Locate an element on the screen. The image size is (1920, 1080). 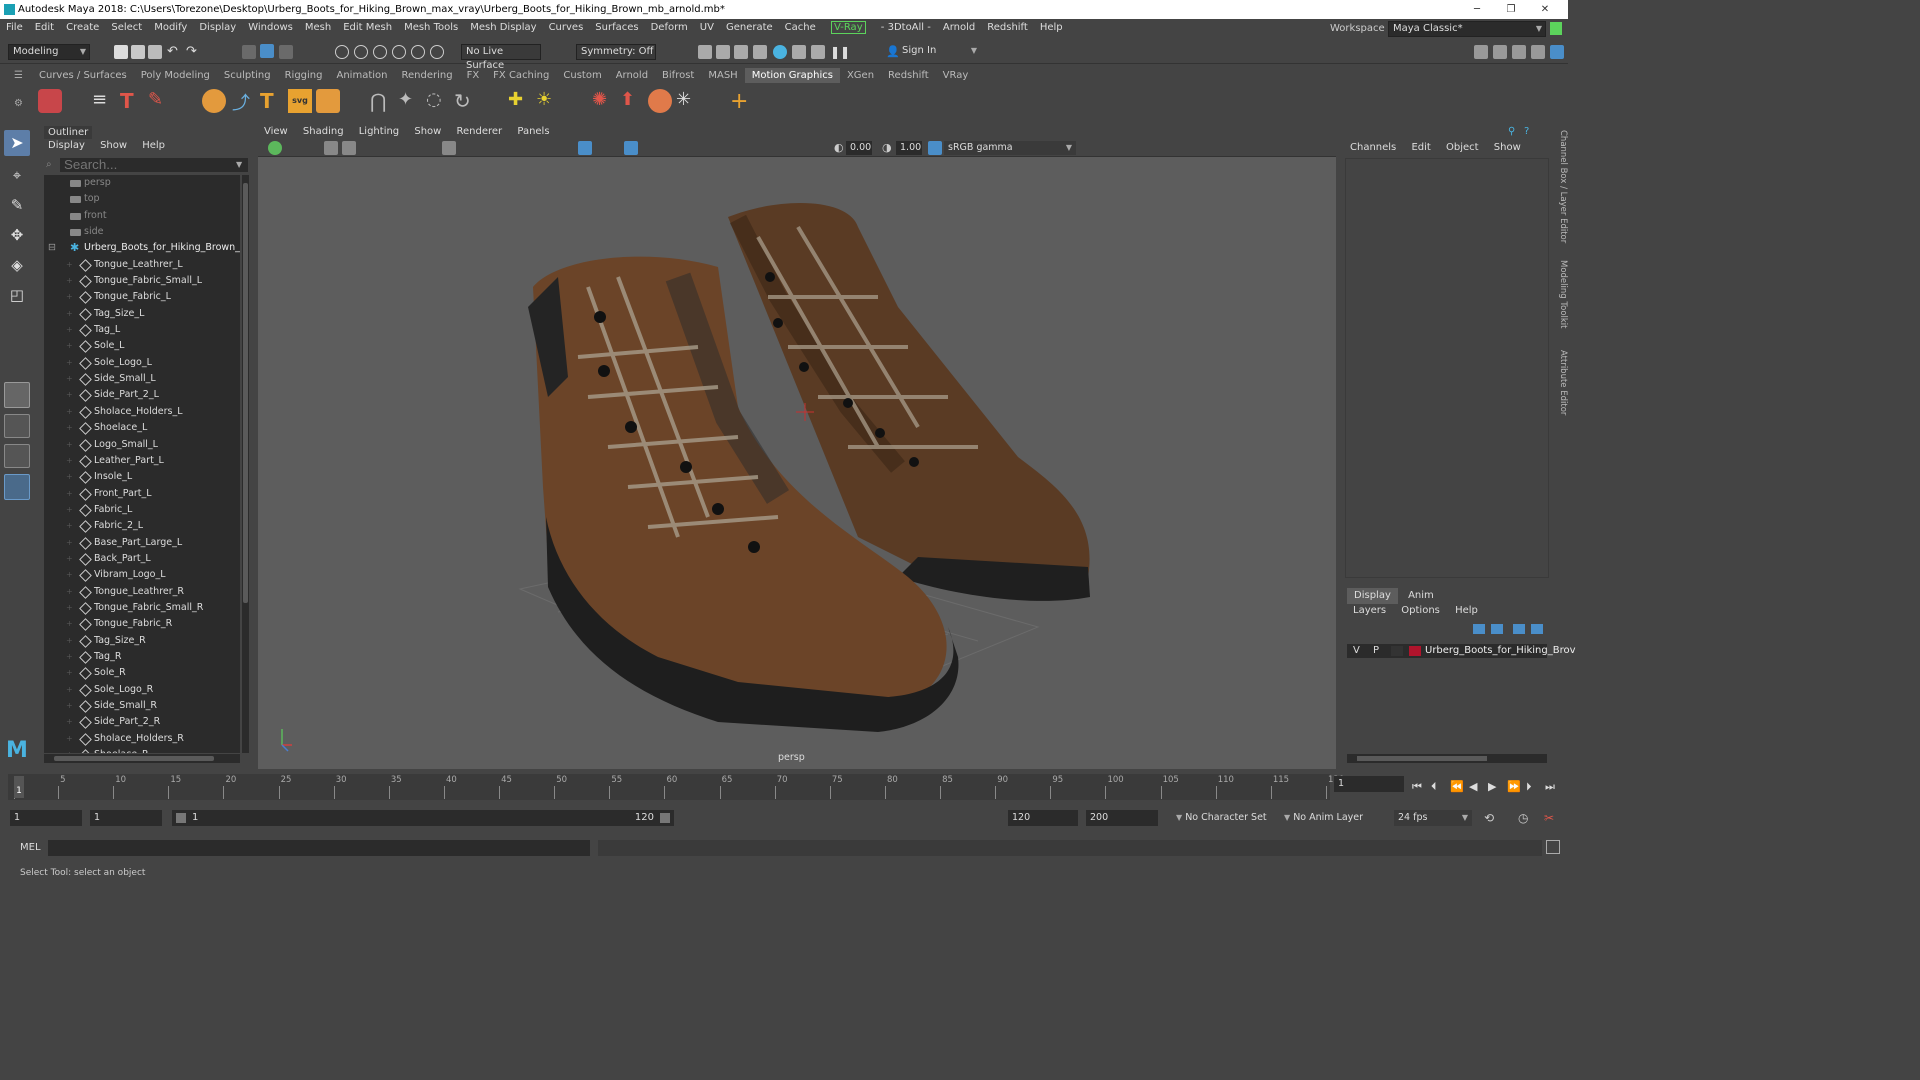
live-surface-field: No Live Surface is located at coordinates (501, 57).